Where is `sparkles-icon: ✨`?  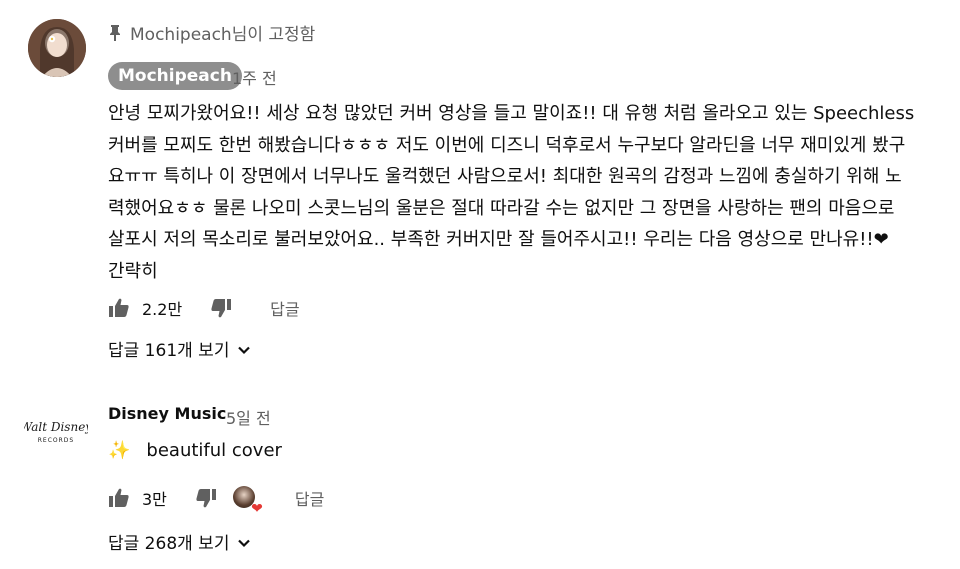 sparkles-icon: ✨ is located at coordinates (119, 450).